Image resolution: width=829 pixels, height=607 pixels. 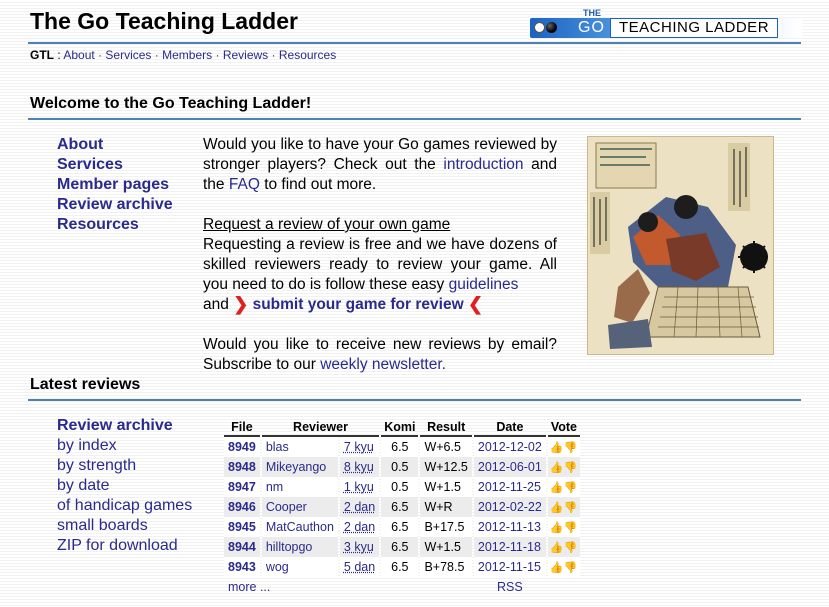 I want to click on nav-link-members: Members, so click(x=187, y=55).